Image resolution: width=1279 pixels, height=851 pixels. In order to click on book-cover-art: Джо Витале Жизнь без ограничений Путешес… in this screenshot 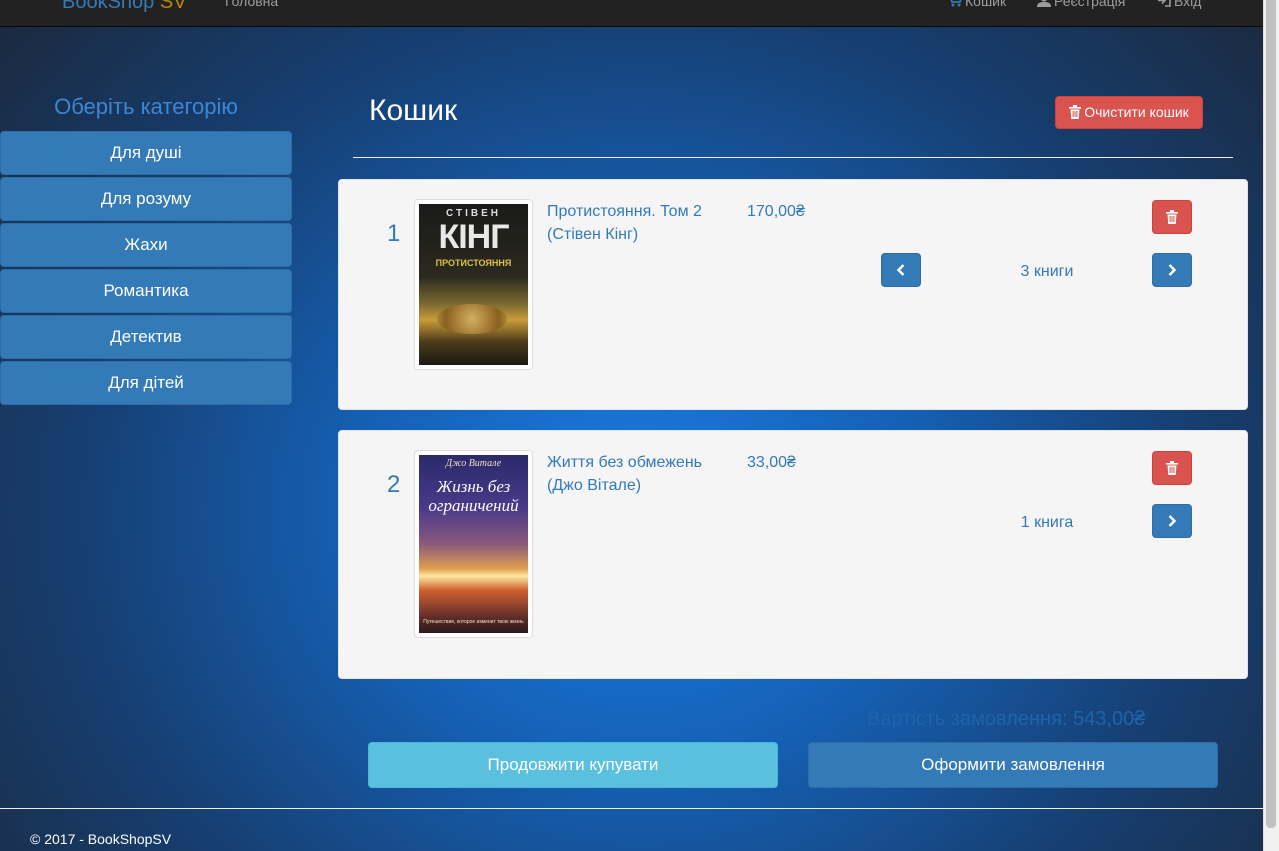, I will do `click(473, 544)`.